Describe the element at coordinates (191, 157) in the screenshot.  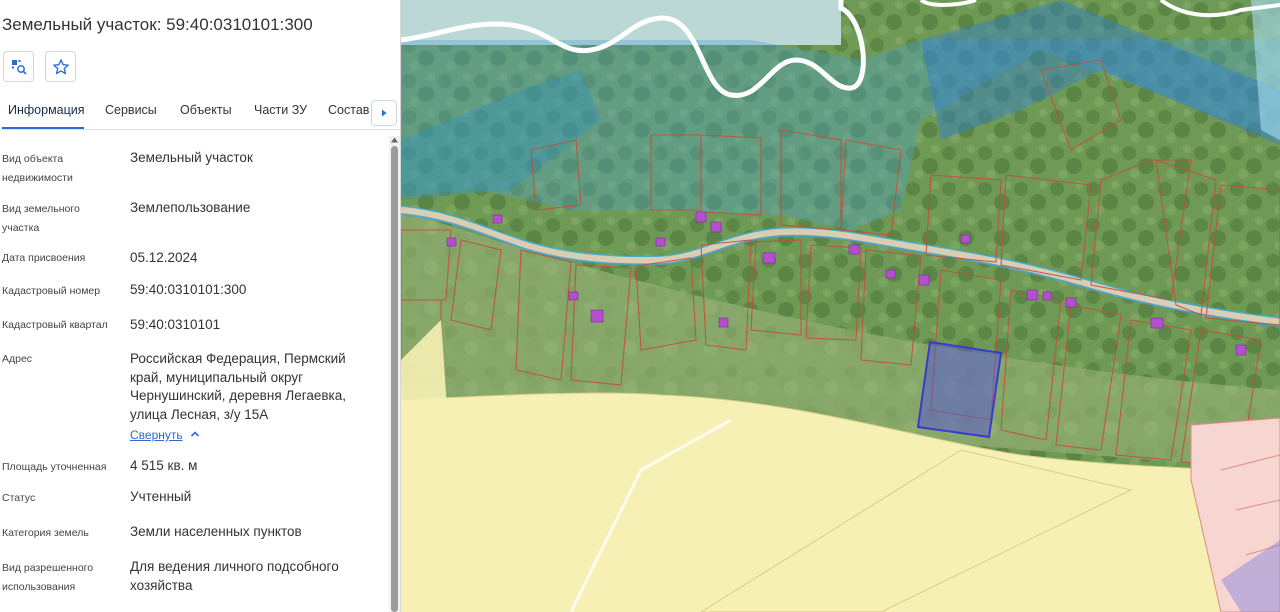
I see `property-value-object-type: Земельный участок` at that location.